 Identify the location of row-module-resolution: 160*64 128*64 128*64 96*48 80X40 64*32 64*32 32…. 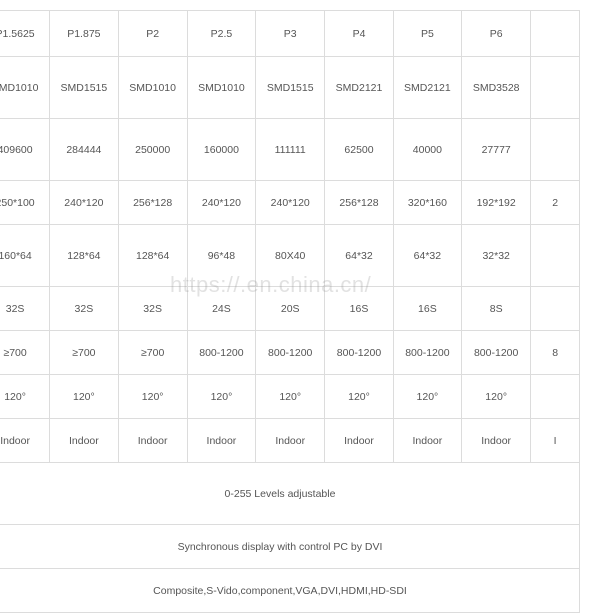
(290, 255).